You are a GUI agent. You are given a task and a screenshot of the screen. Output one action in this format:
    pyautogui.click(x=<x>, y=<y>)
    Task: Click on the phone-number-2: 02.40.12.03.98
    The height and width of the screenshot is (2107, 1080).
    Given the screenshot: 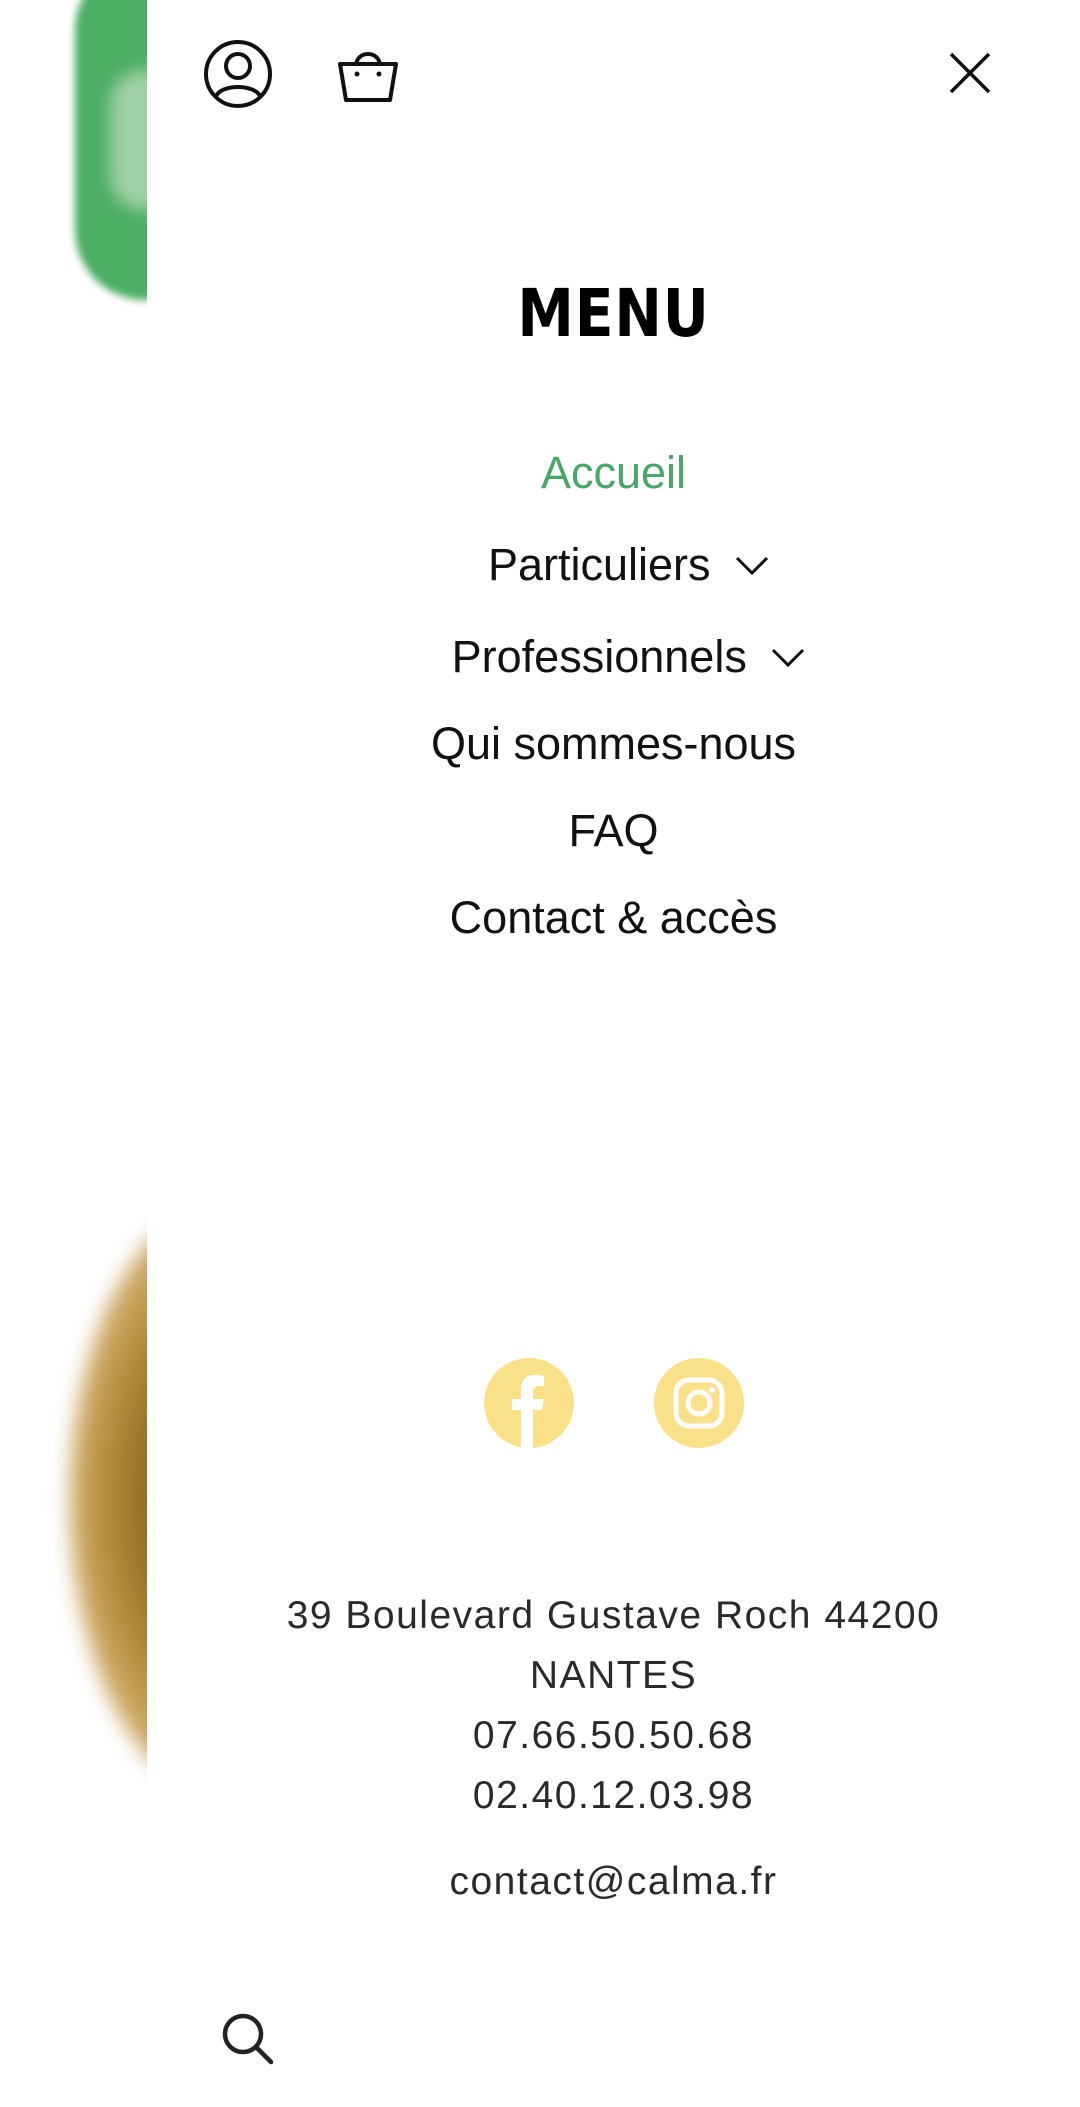 What is the action you would take?
    pyautogui.click(x=613, y=1796)
    